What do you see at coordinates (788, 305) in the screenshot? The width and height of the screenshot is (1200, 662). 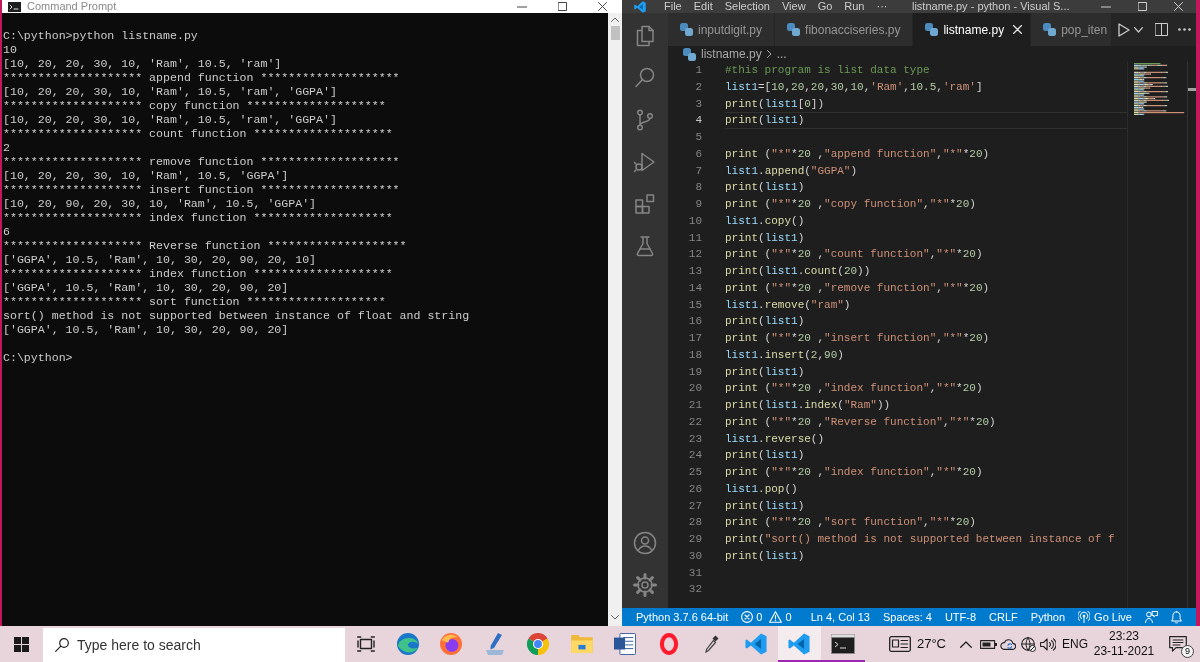 I see `code-line: list1.remove("ram")` at bounding box center [788, 305].